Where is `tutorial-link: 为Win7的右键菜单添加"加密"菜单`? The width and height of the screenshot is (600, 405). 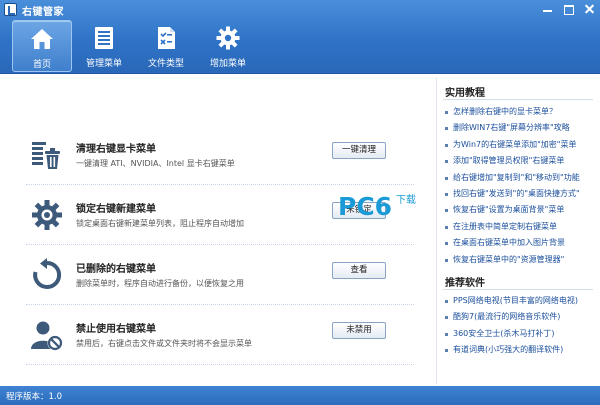
tutorial-link: 为Win7的右键菜单添加"加密"菜单 is located at coordinates (512, 145).